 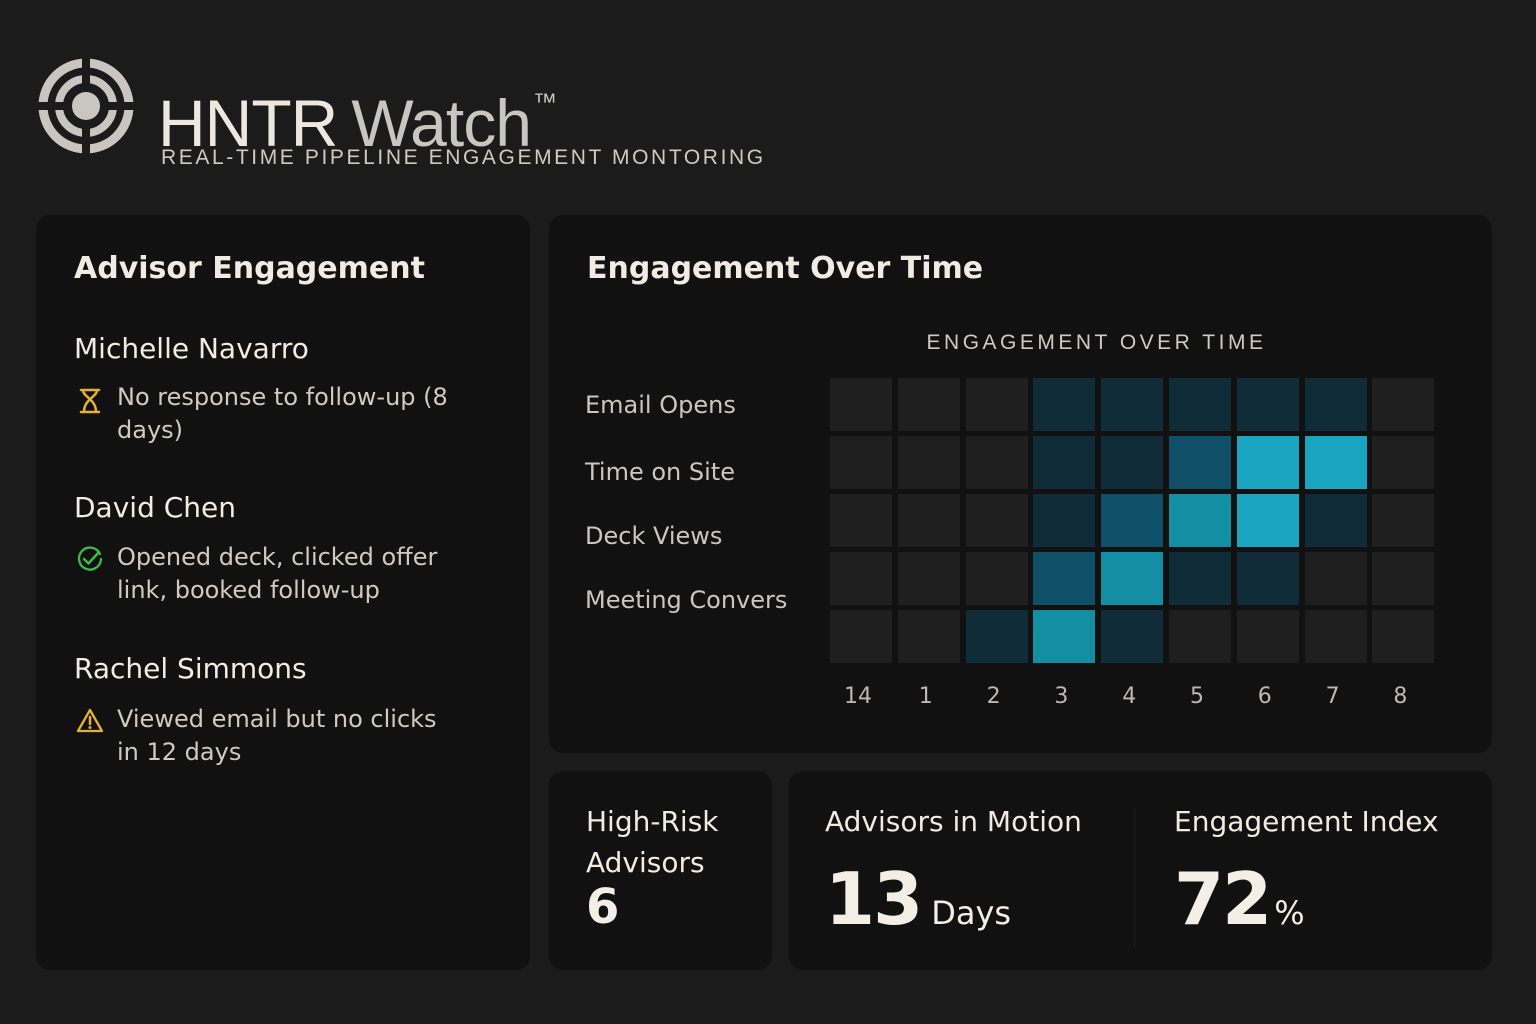 I want to click on high-risk-card: High-Risk Advisors 6, so click(x=660, y=870).